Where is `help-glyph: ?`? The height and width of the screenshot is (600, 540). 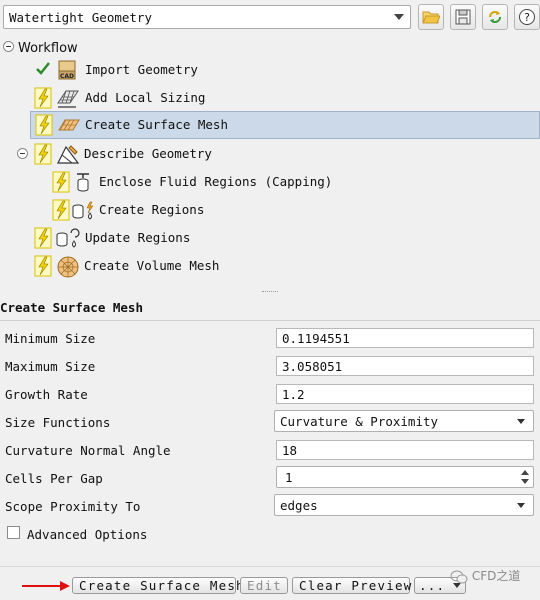
help-glyph: ? is located at coordinates (527, 17).